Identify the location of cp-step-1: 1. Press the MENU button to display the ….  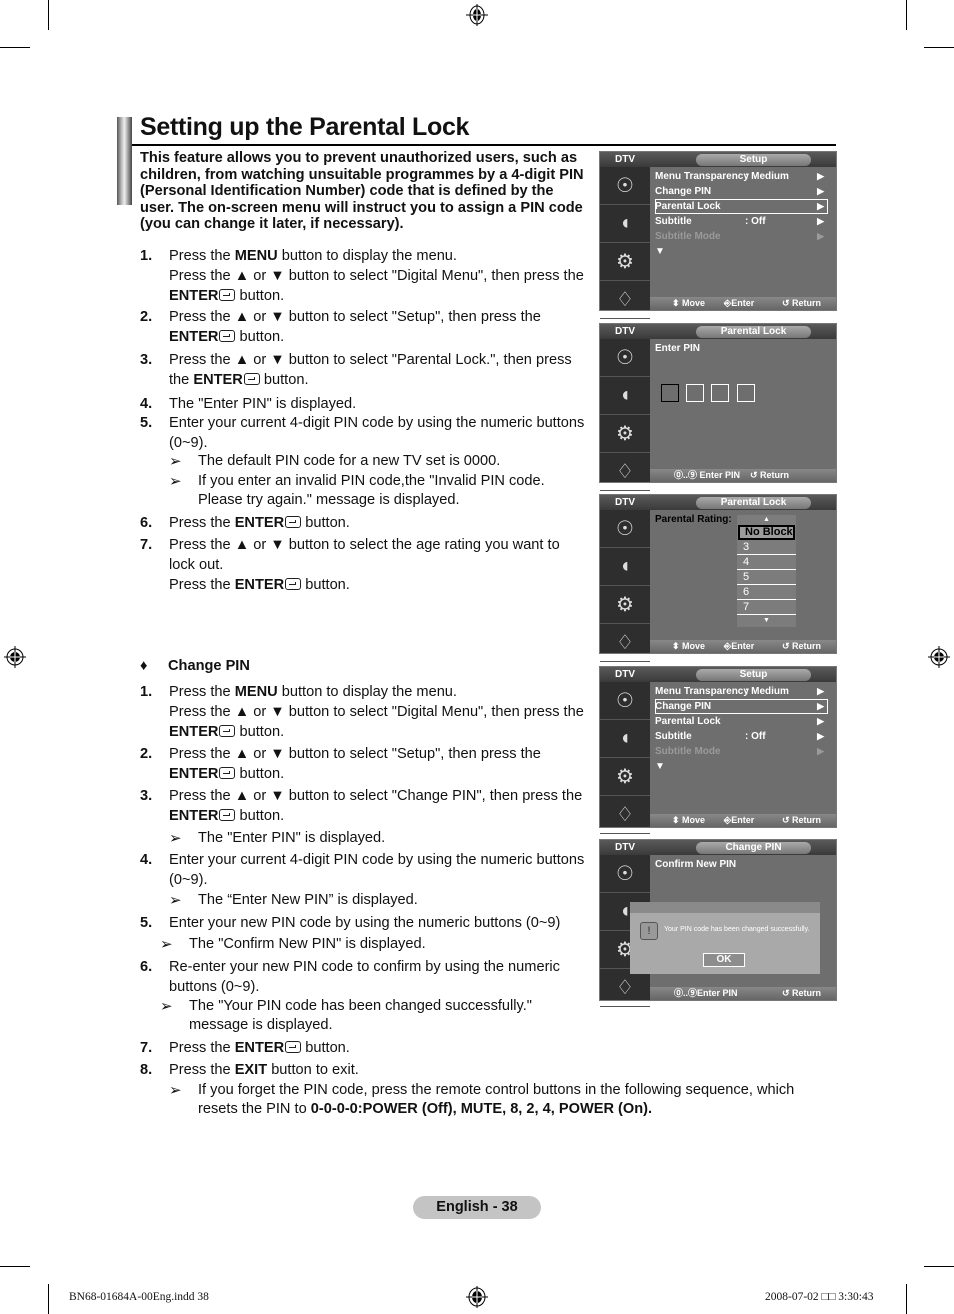
(362, 712).